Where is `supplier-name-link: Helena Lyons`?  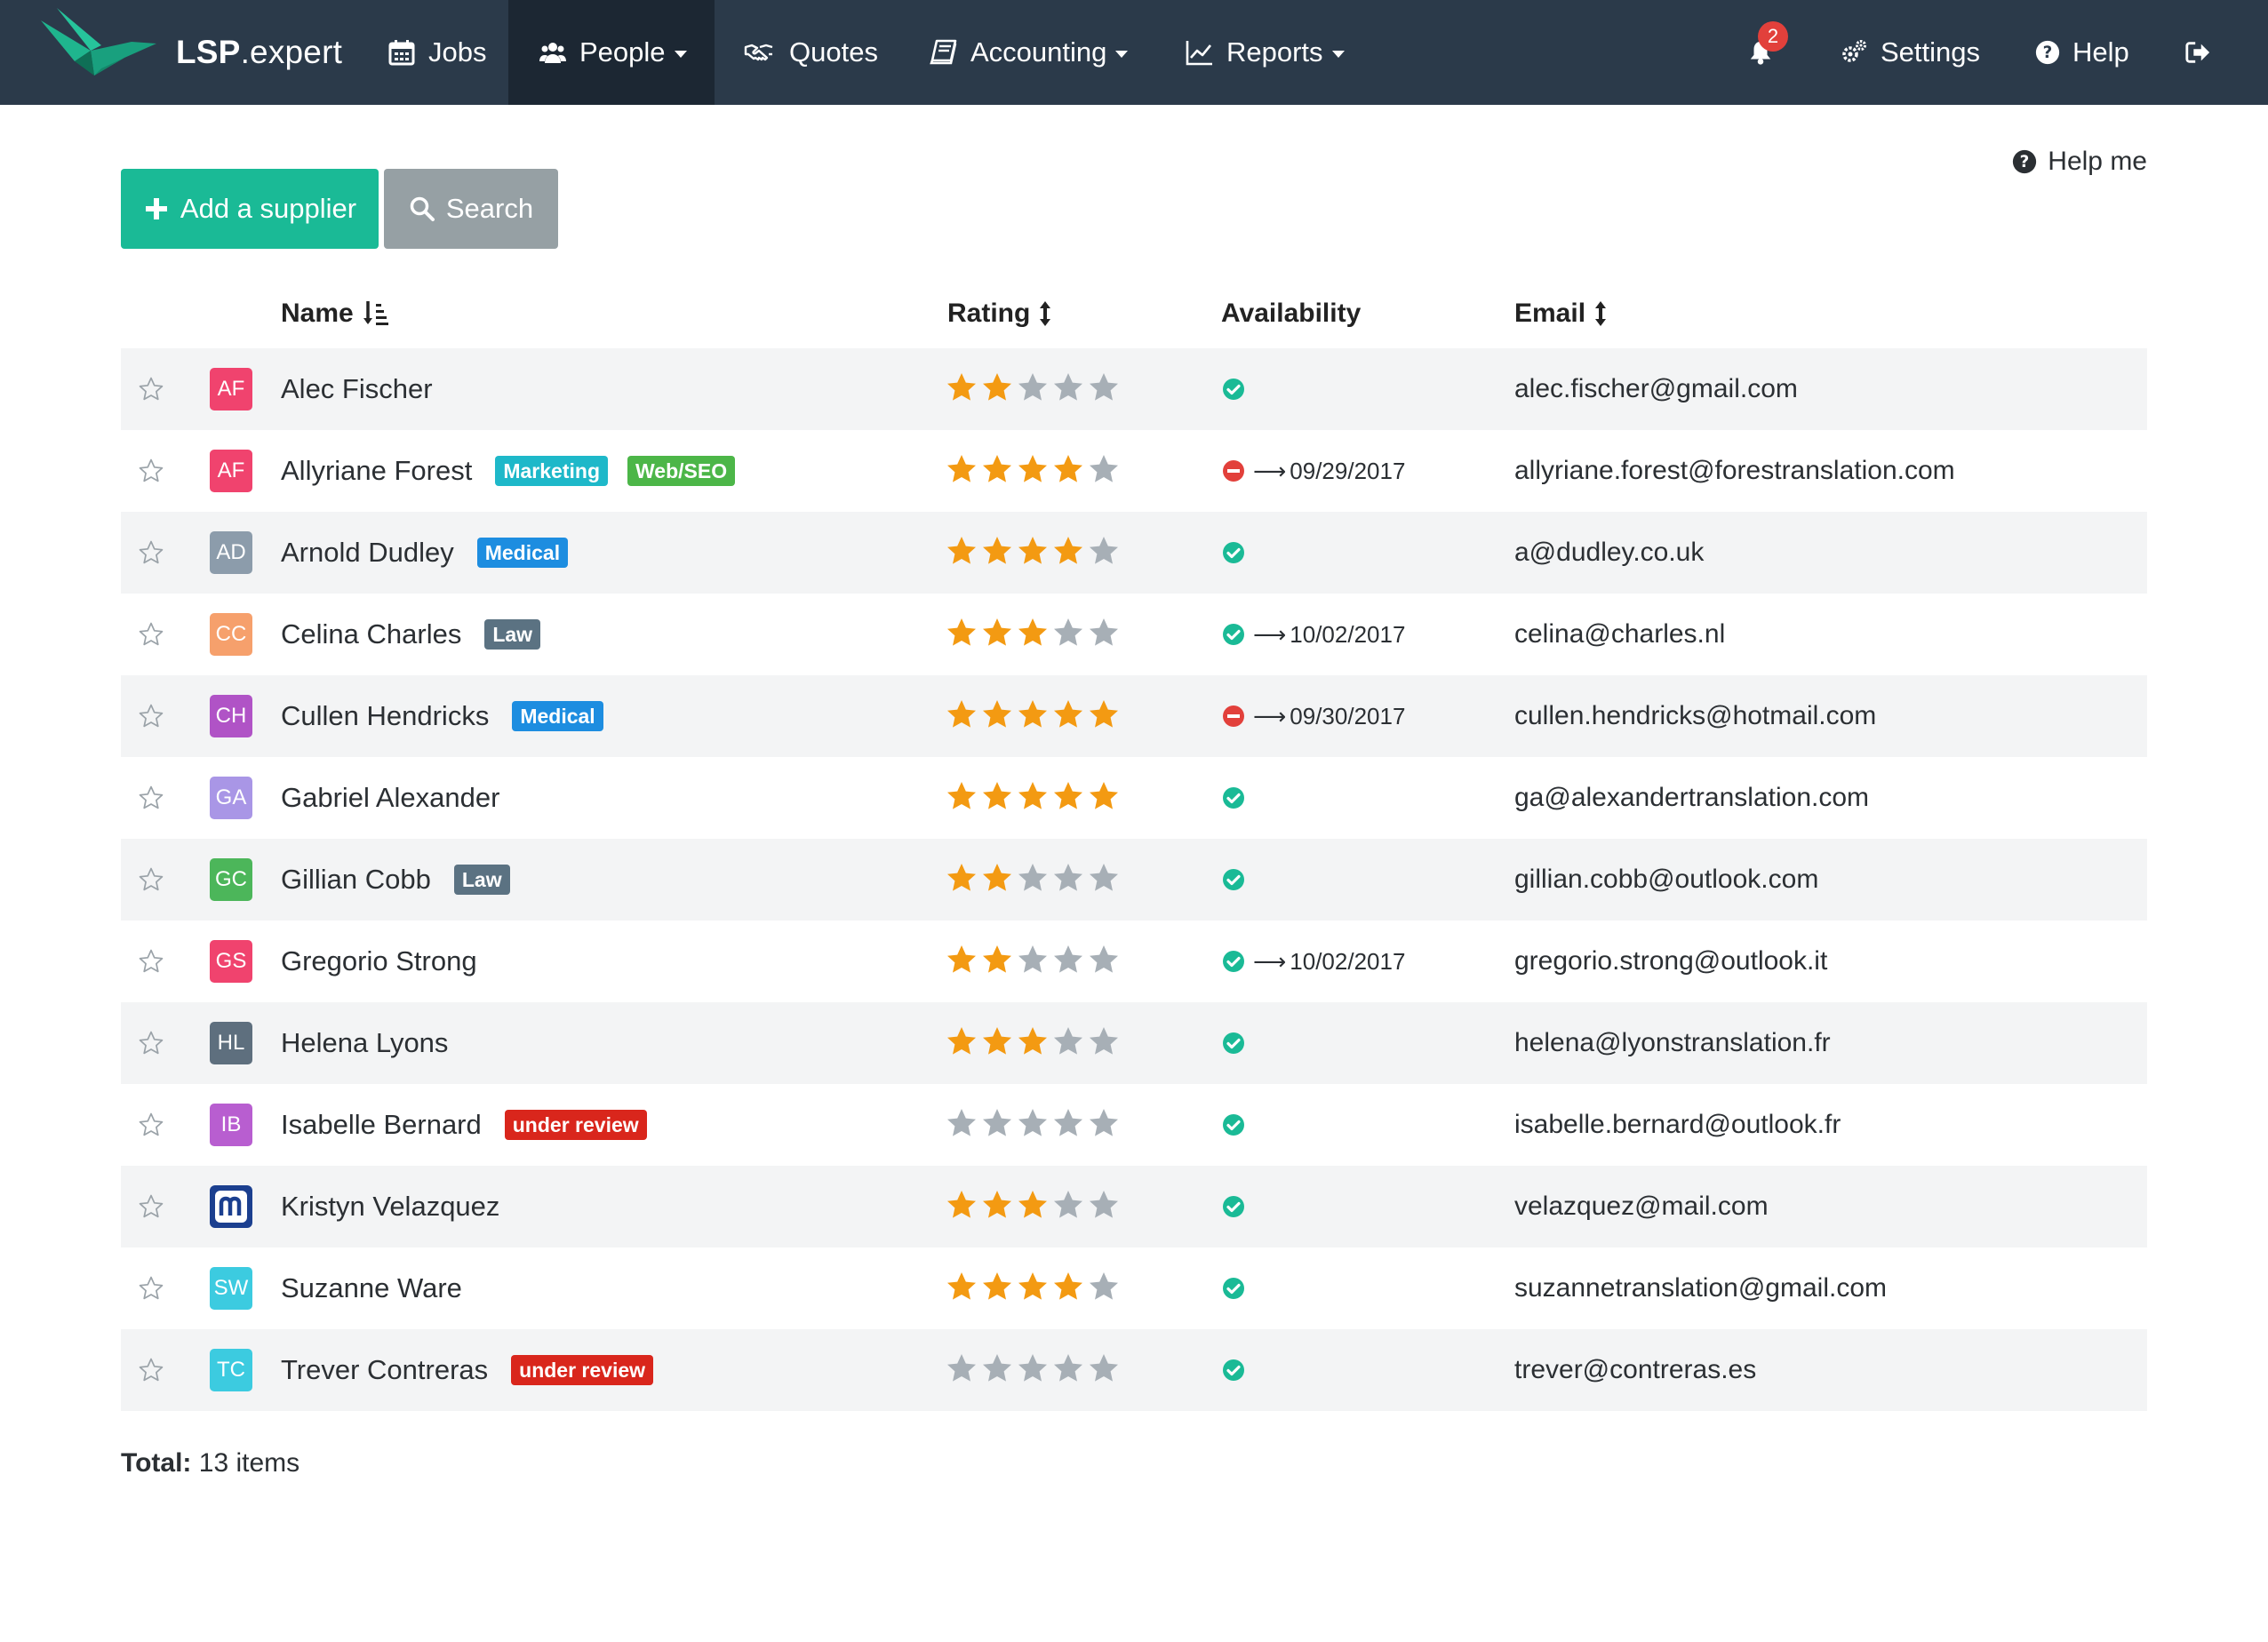 supplier-name-link: Helena Lyons is located at coordinates (365, 1043).